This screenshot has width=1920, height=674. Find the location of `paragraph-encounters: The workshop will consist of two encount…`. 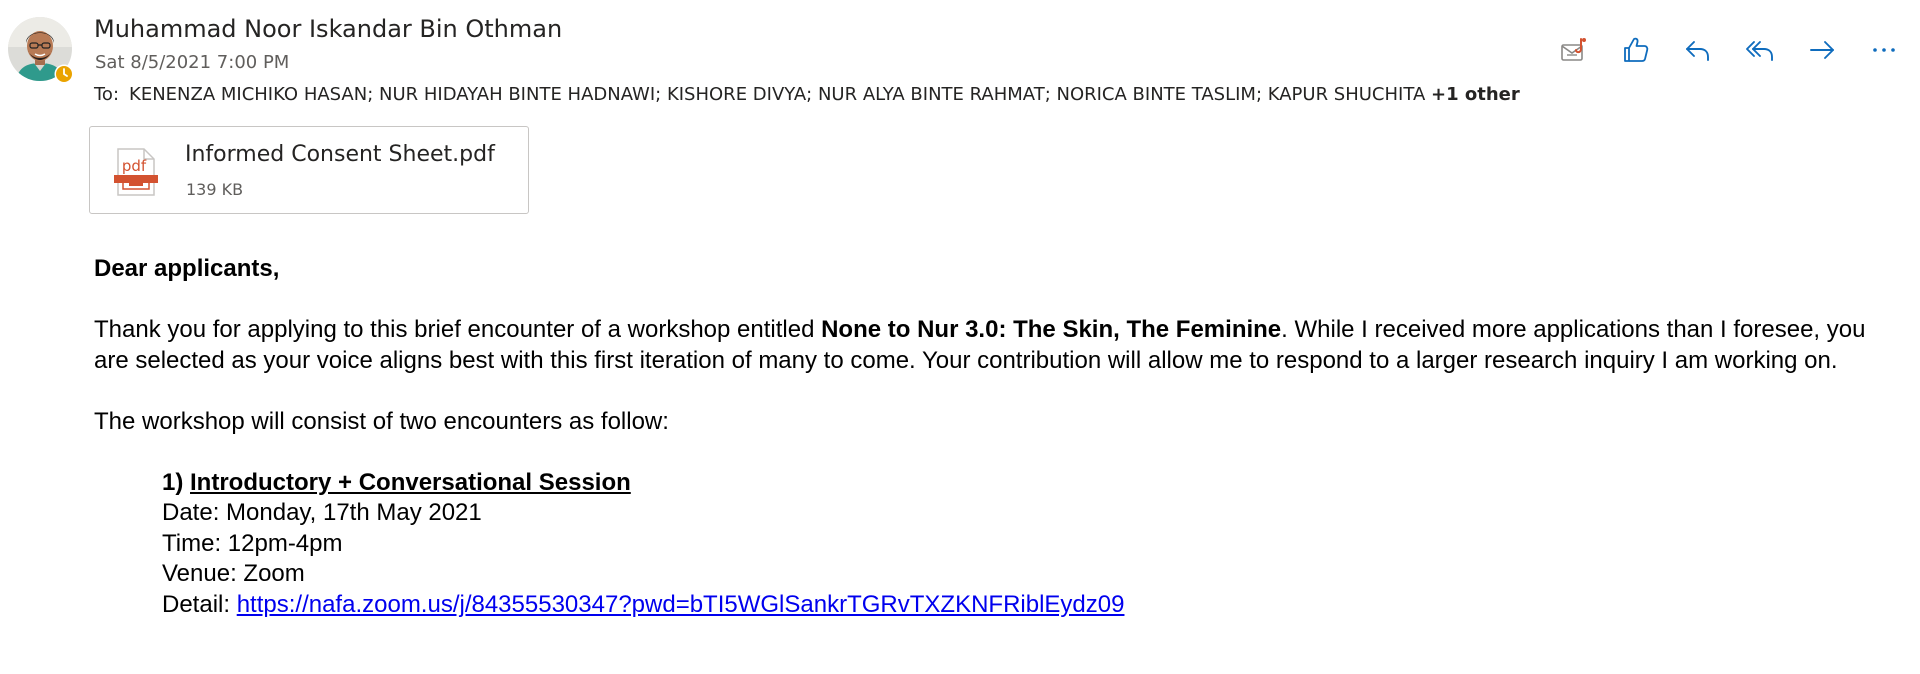

paragraph-encounters: The workshop will consist of two encount… is located at coordinates (381, 421).